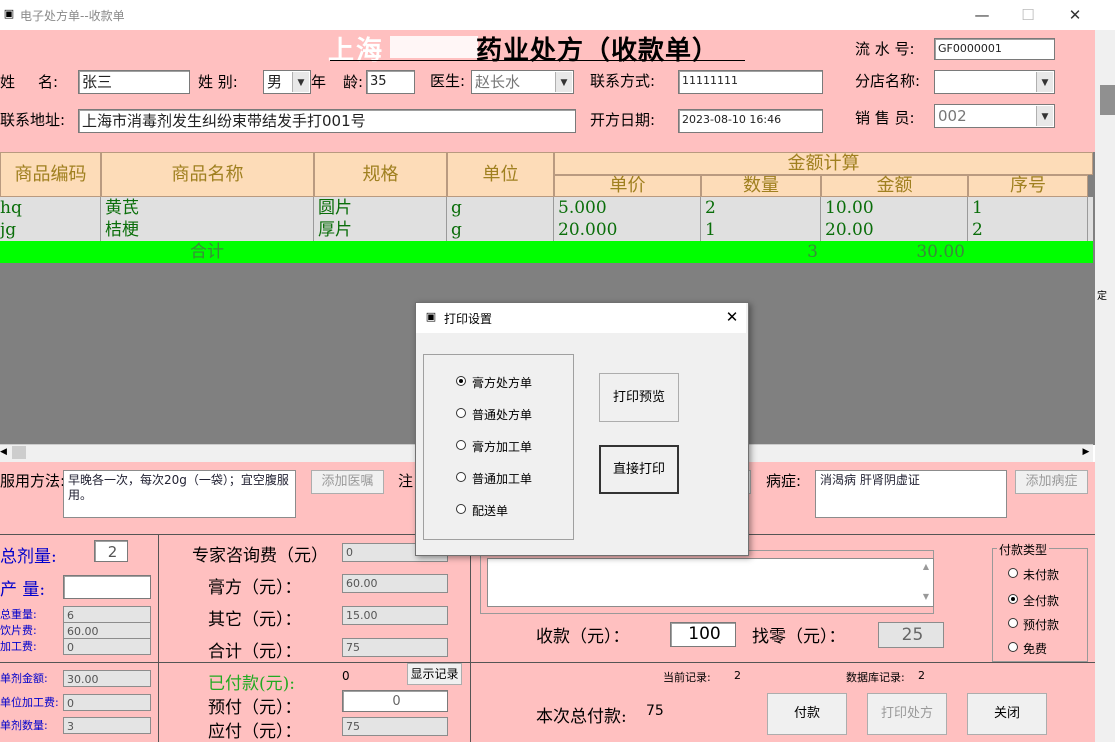 This screenshot has height=742, width=1115. I want to click on show-records-button: 显示记录, so click(434, 674).